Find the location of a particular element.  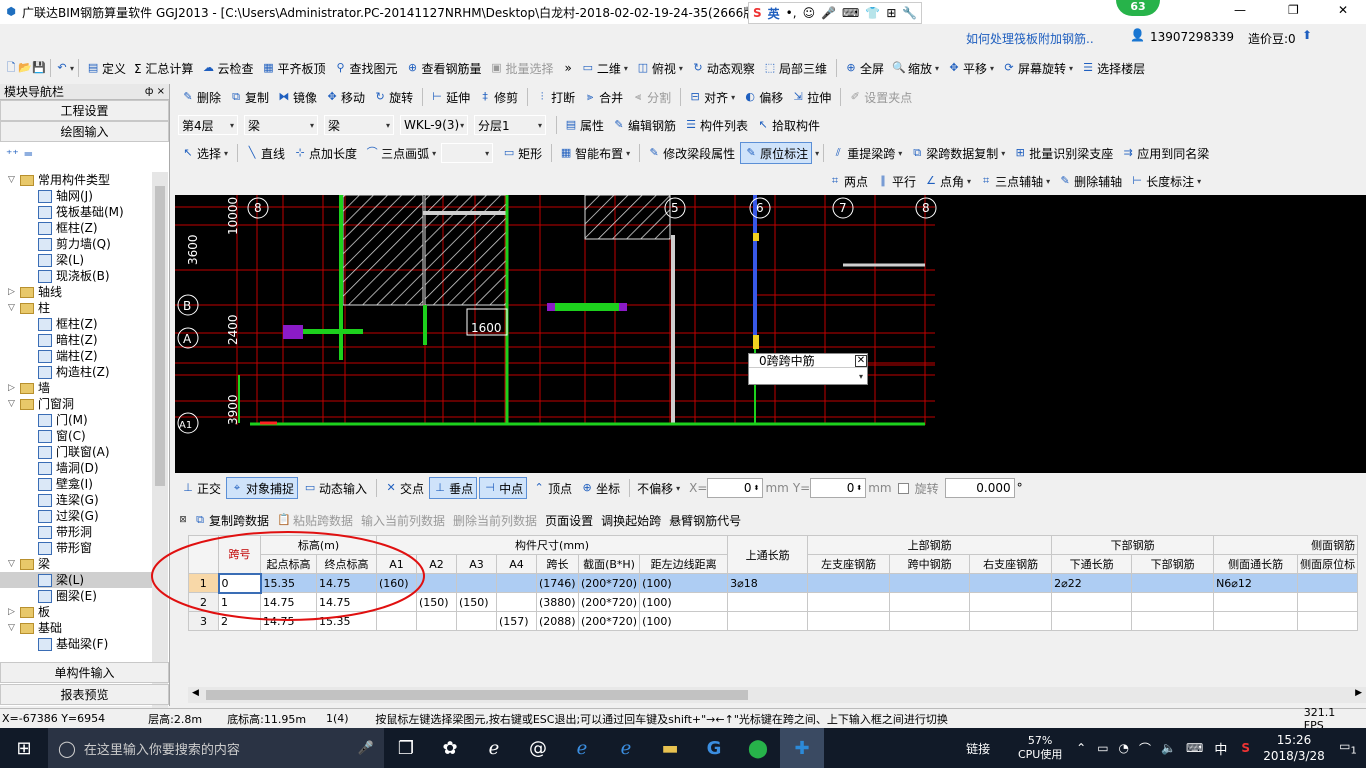

ime-tray-label: 中 is located at coordinates (1220, 748).